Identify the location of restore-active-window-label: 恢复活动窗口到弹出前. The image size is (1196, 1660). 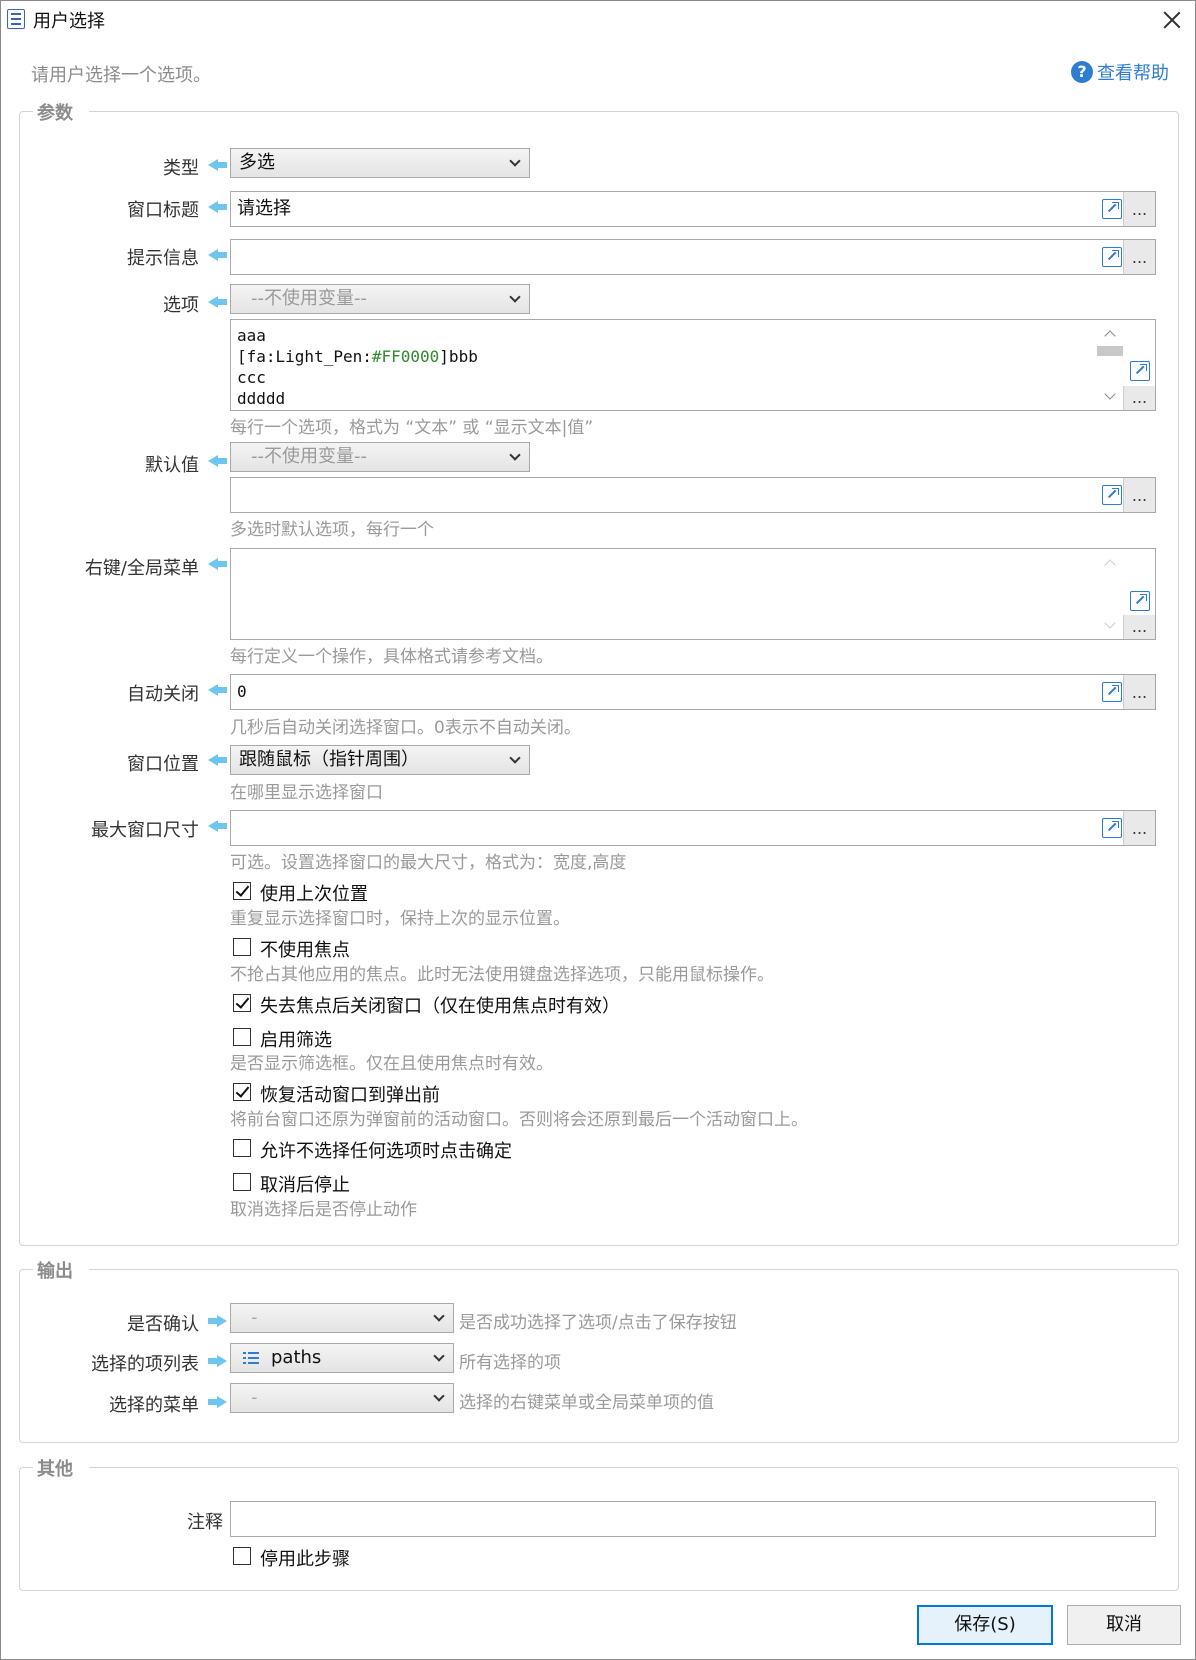
(350, 1094).